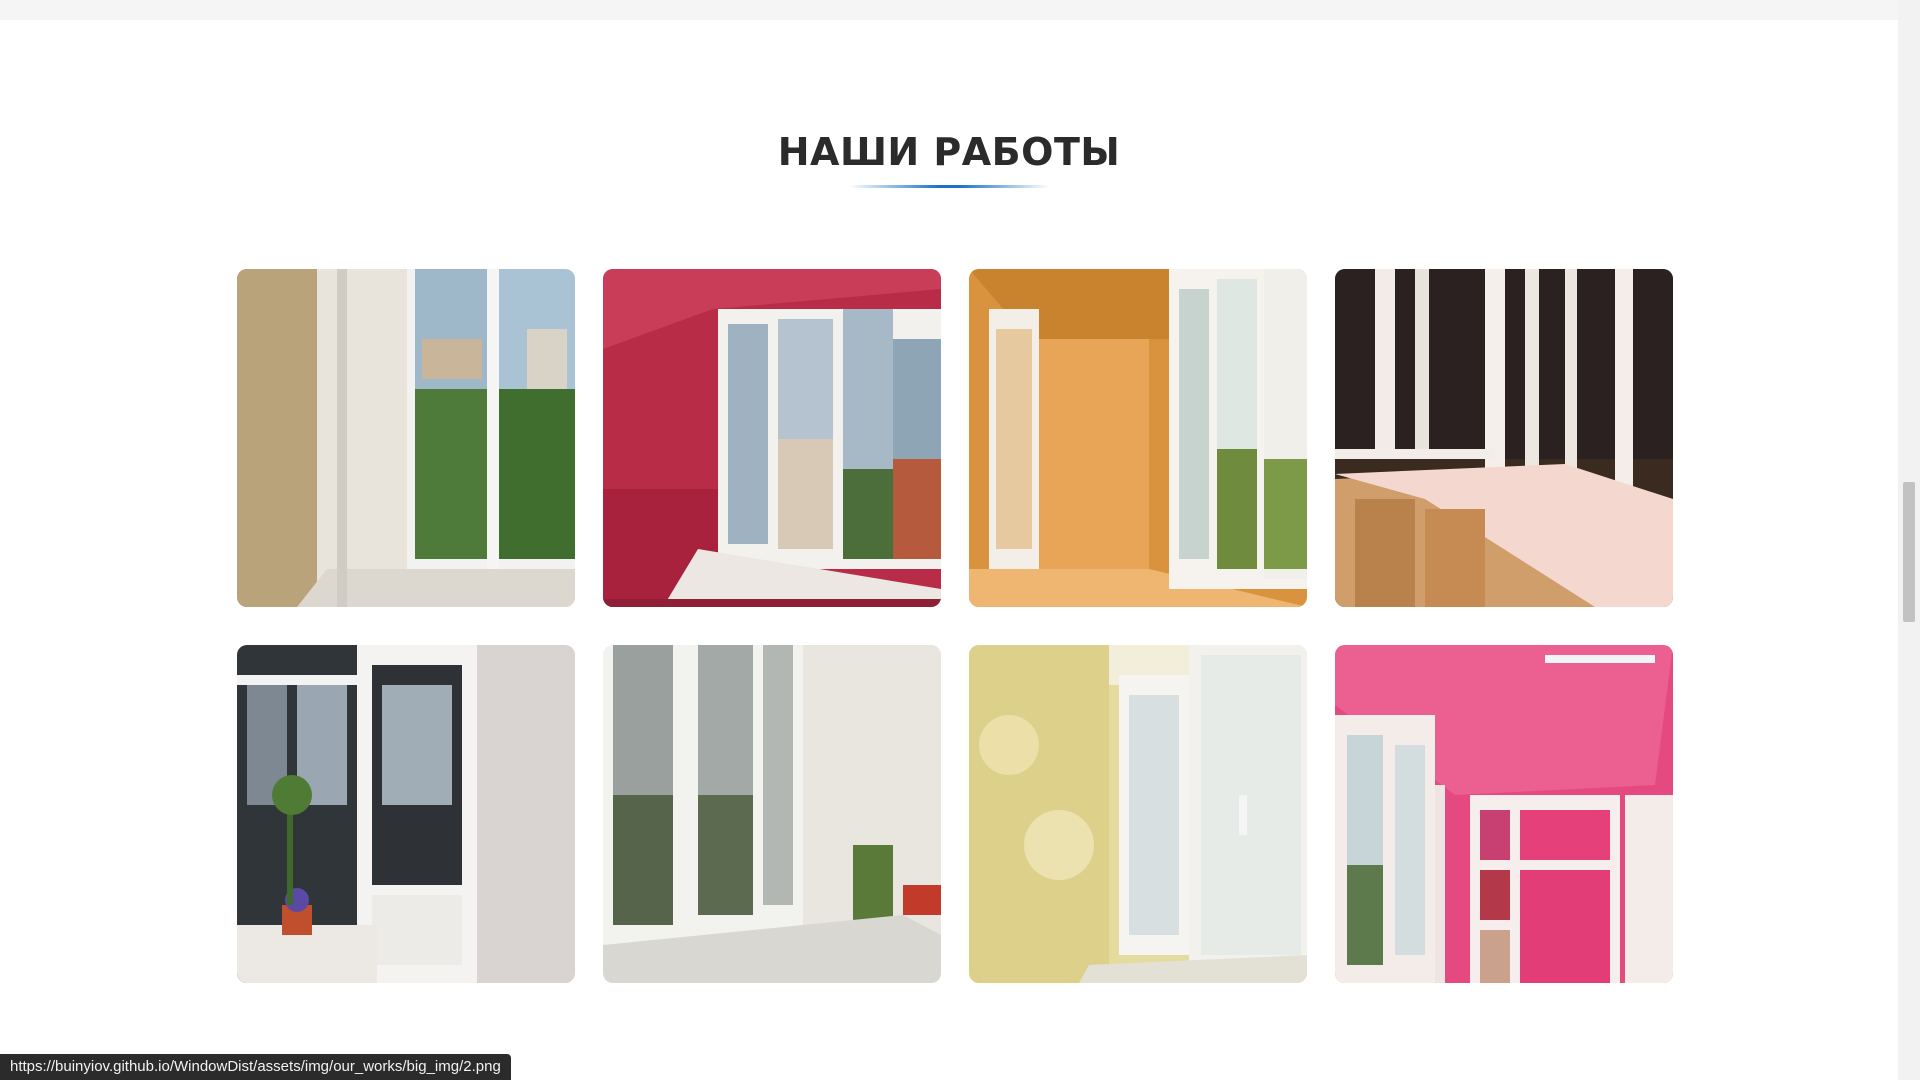 Image resolution: width=1920 pixels, height=1080 pixels. What do you see at coordinates (949, 152) in the screenshot?
I see `section-title: НАШИ РАБОТЫ` at bounding box center [949, 152].